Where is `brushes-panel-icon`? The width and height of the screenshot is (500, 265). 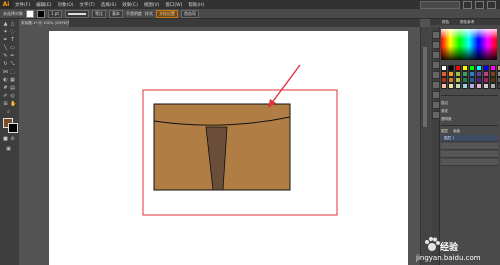
brushes-panel-icon is located at coordinates (436, 55).